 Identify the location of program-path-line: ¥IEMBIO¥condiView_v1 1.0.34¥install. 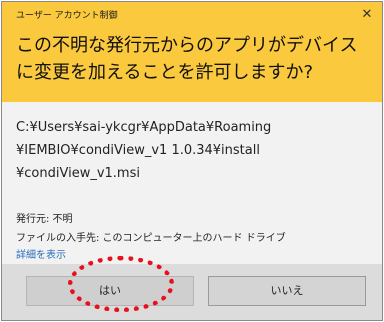
(138, 150).